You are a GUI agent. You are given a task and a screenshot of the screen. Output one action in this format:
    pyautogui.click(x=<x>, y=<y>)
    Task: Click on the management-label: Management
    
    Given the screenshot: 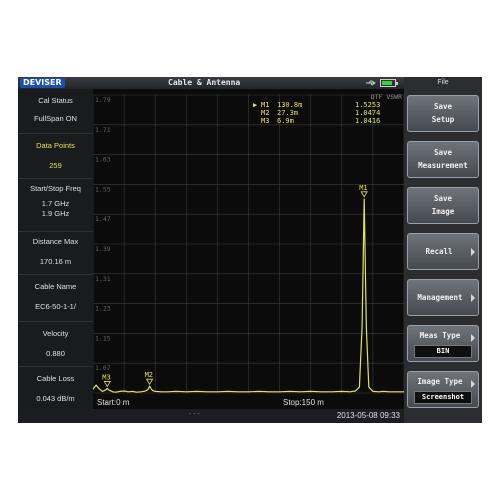 What is the action you would take?
    pyautogui.click(x=440, y=297)
    